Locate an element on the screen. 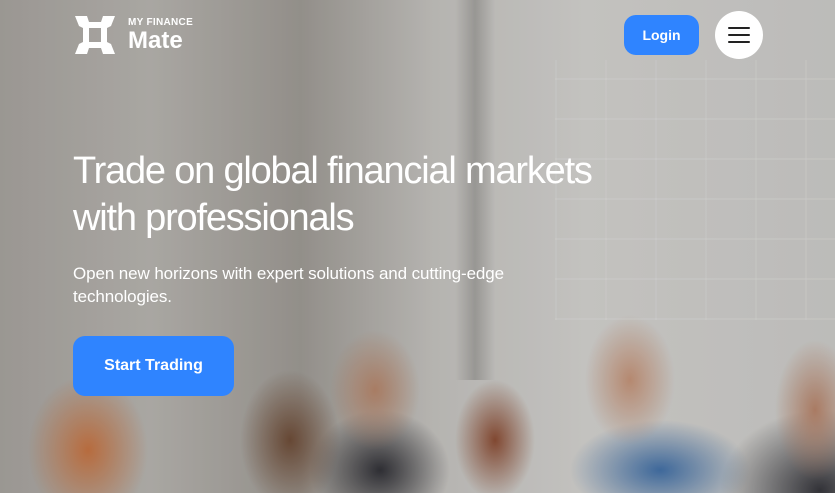 This screenshot has height=493, width=835. menu-button is located at coordinates (739, 35).